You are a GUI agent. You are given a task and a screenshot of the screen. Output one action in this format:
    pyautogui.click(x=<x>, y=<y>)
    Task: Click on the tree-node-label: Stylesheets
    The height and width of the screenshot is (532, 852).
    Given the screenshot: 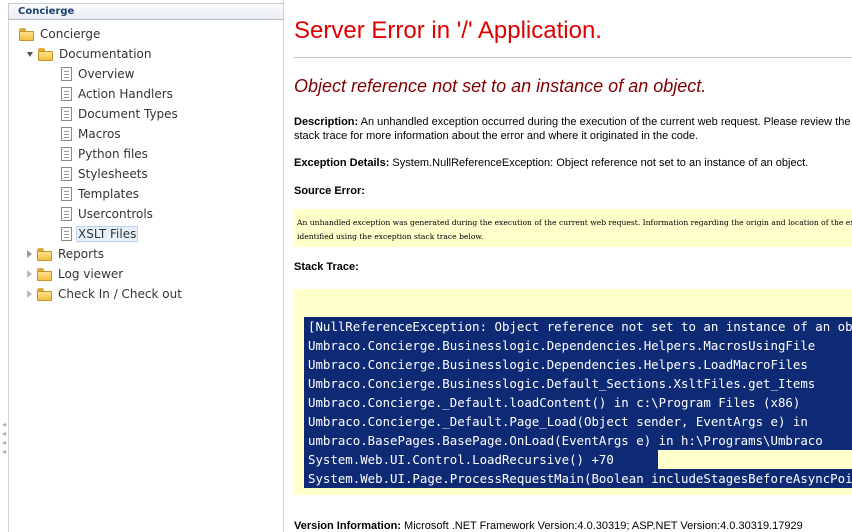 What is the action you would take?
    pyautogui.click(x=113, y=174)
    